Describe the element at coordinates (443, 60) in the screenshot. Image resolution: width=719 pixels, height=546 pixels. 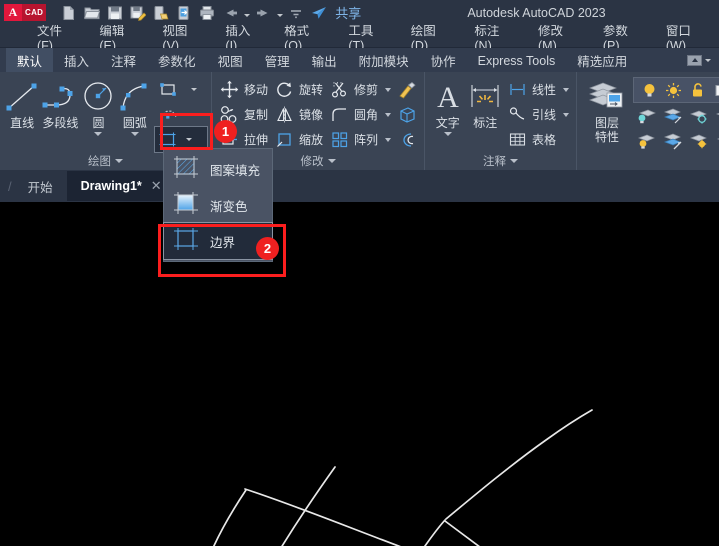
I see `tab-collaborate: 协作` at that location.